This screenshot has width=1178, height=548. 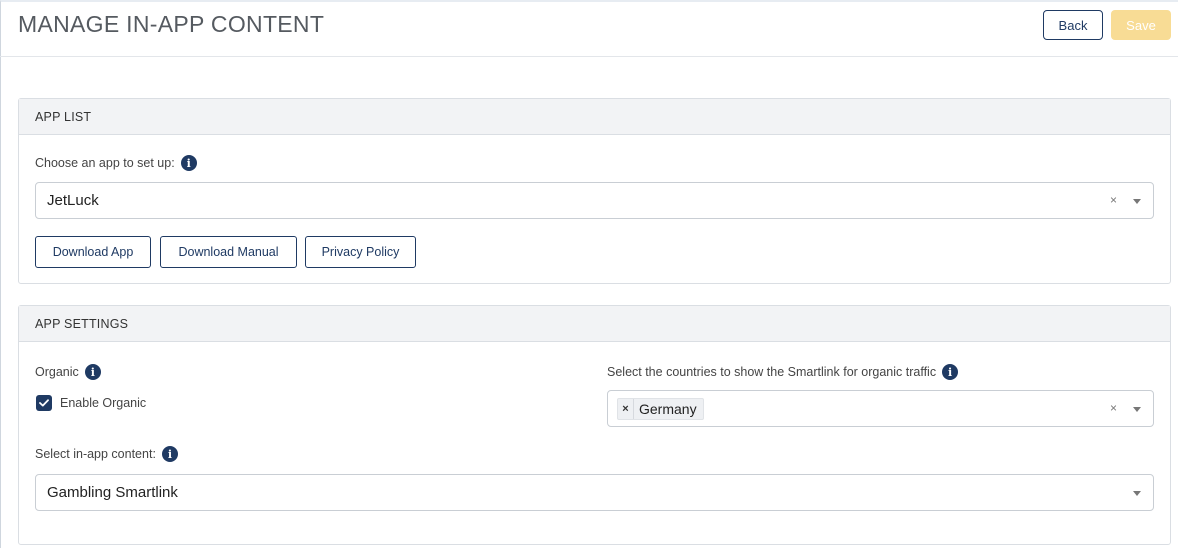 I want to click on checkmark-icon, so click(x=44, y=403).